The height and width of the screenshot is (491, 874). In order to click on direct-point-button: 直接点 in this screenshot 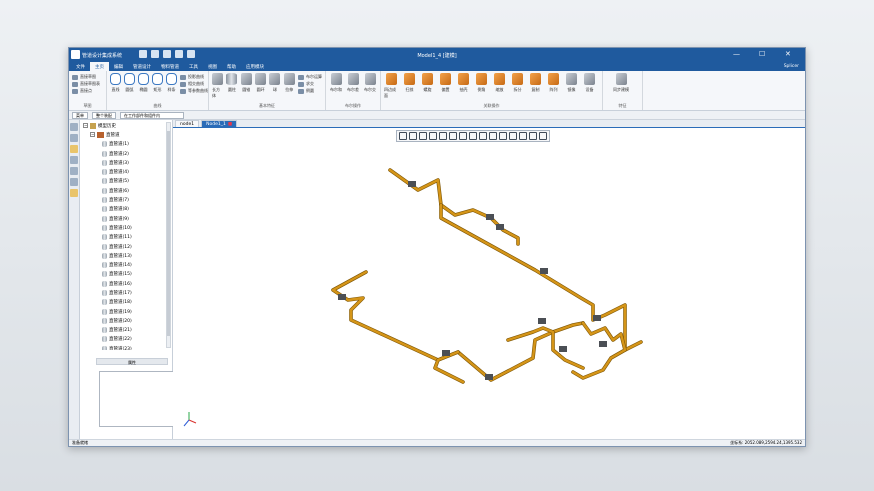, I will do `click(86, 91)`.